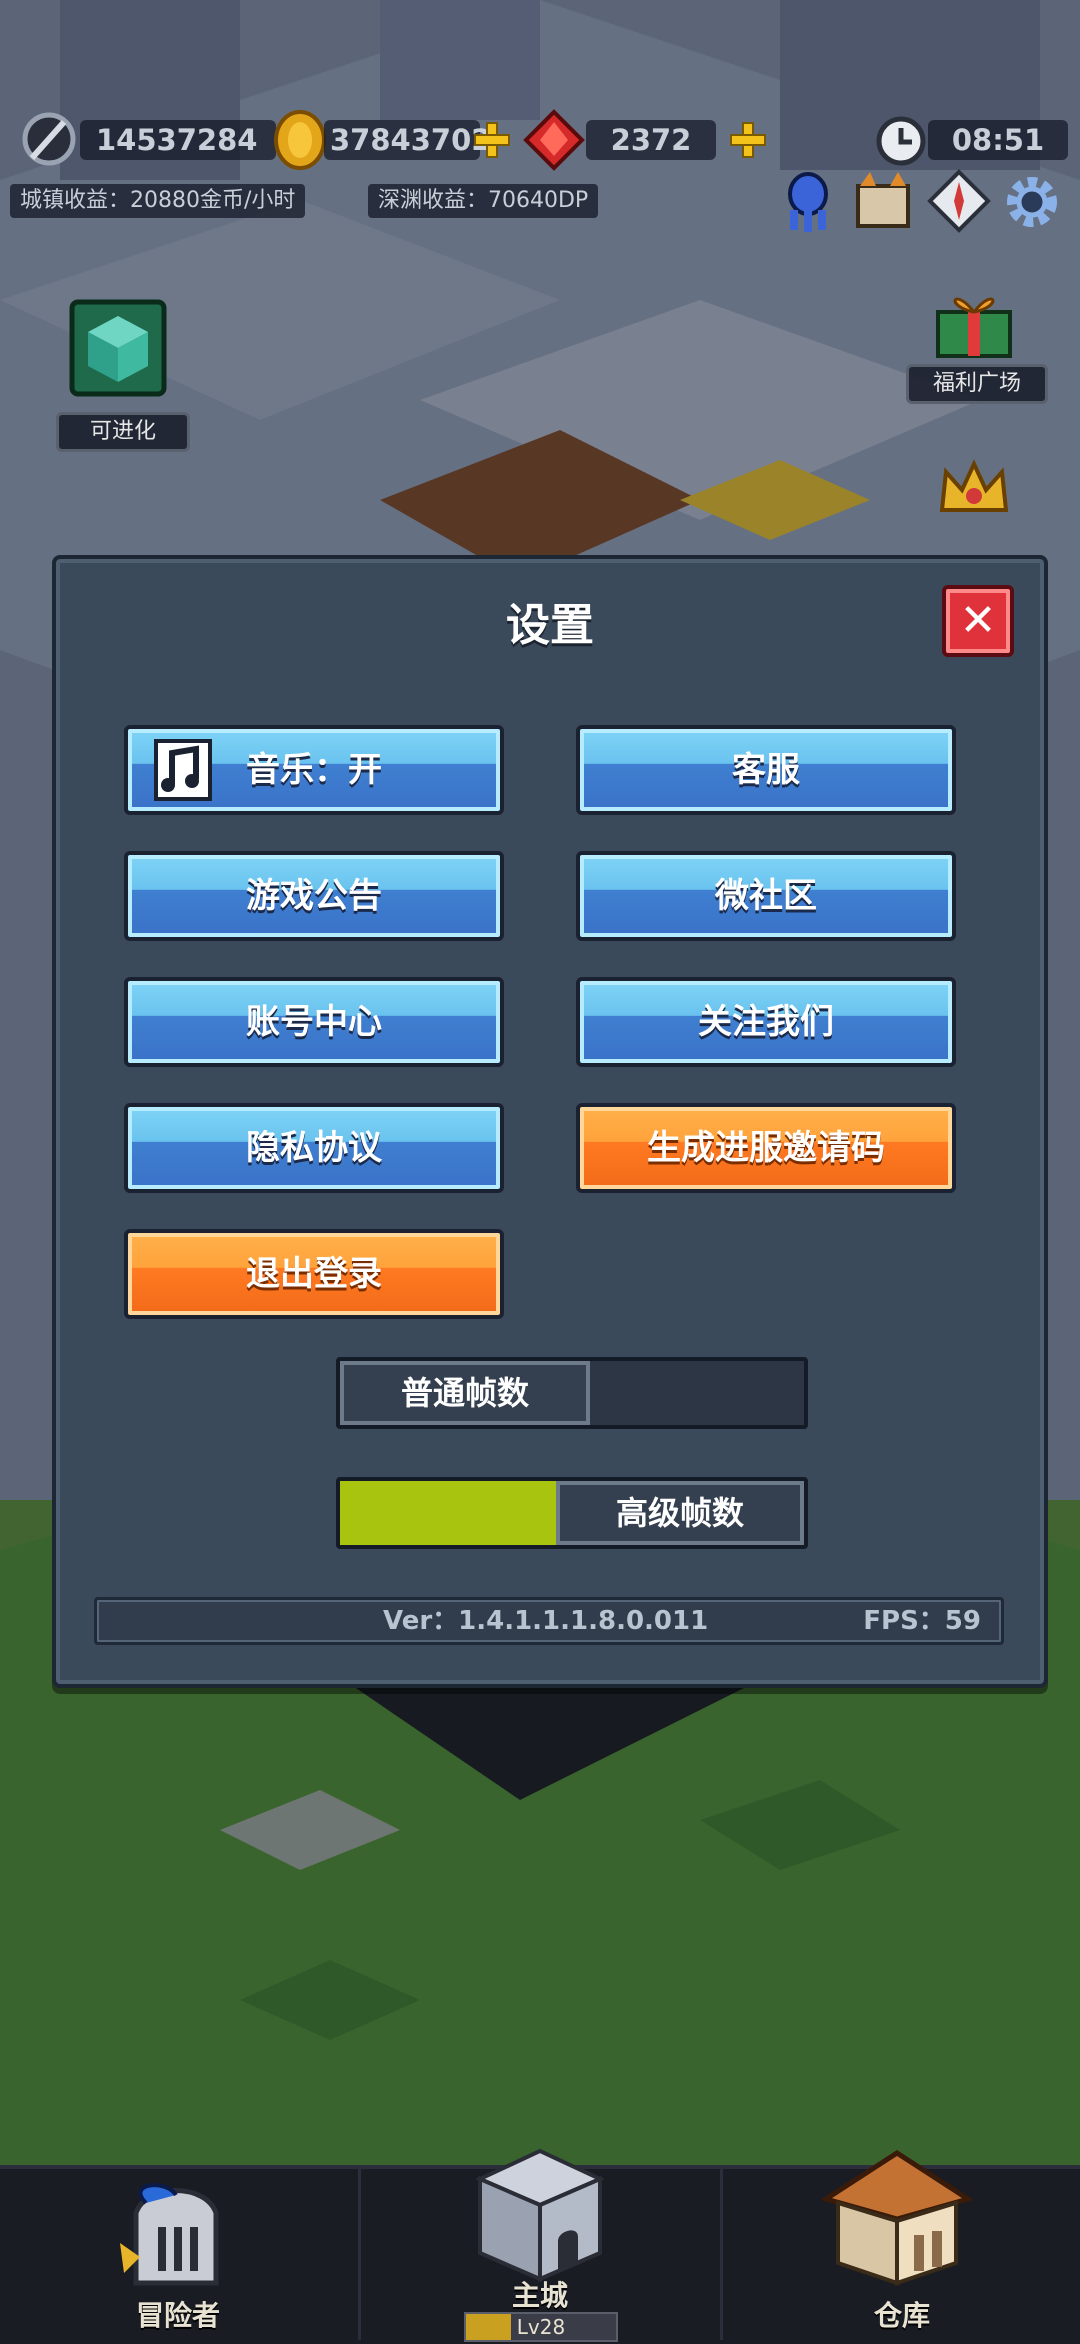 This screenshot has height=2344, width=1080. I want to click on normal-fps-toggle: 普通帧数, so click(572, 1393).